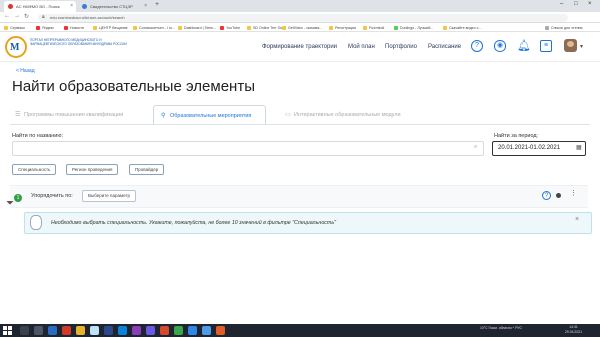 The image size is (600, 337). Describe the element at coordinates (74, 28) in the screenshot. I see `bookmark-item: Новости` at that location.